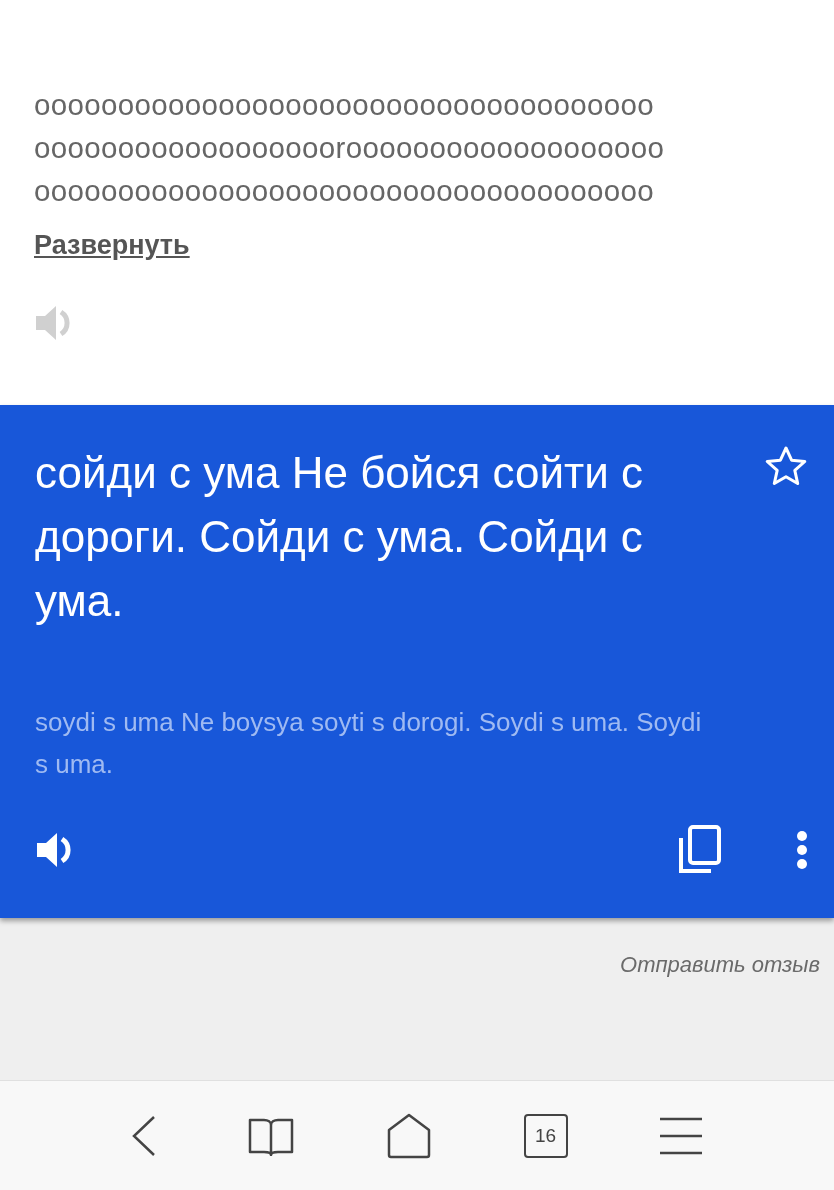 This screenshot has height=1190, width=834. What do you see at coordinates (350, 148) in the screenshot?
I see `source-text-line: oooooooooooooooooorooooooooooooooooooo` at bounding box center [350, 148].